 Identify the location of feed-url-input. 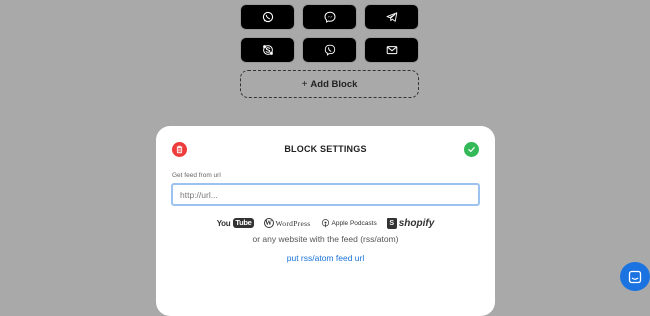
(325, 194).